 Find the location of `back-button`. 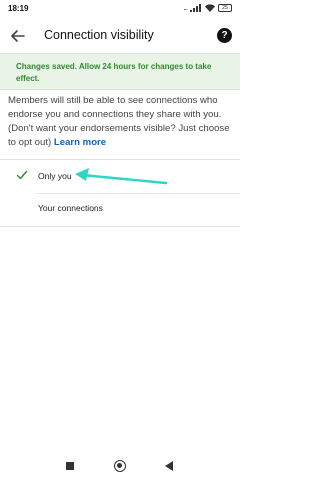

back-button is located at coordinates (18, 36).